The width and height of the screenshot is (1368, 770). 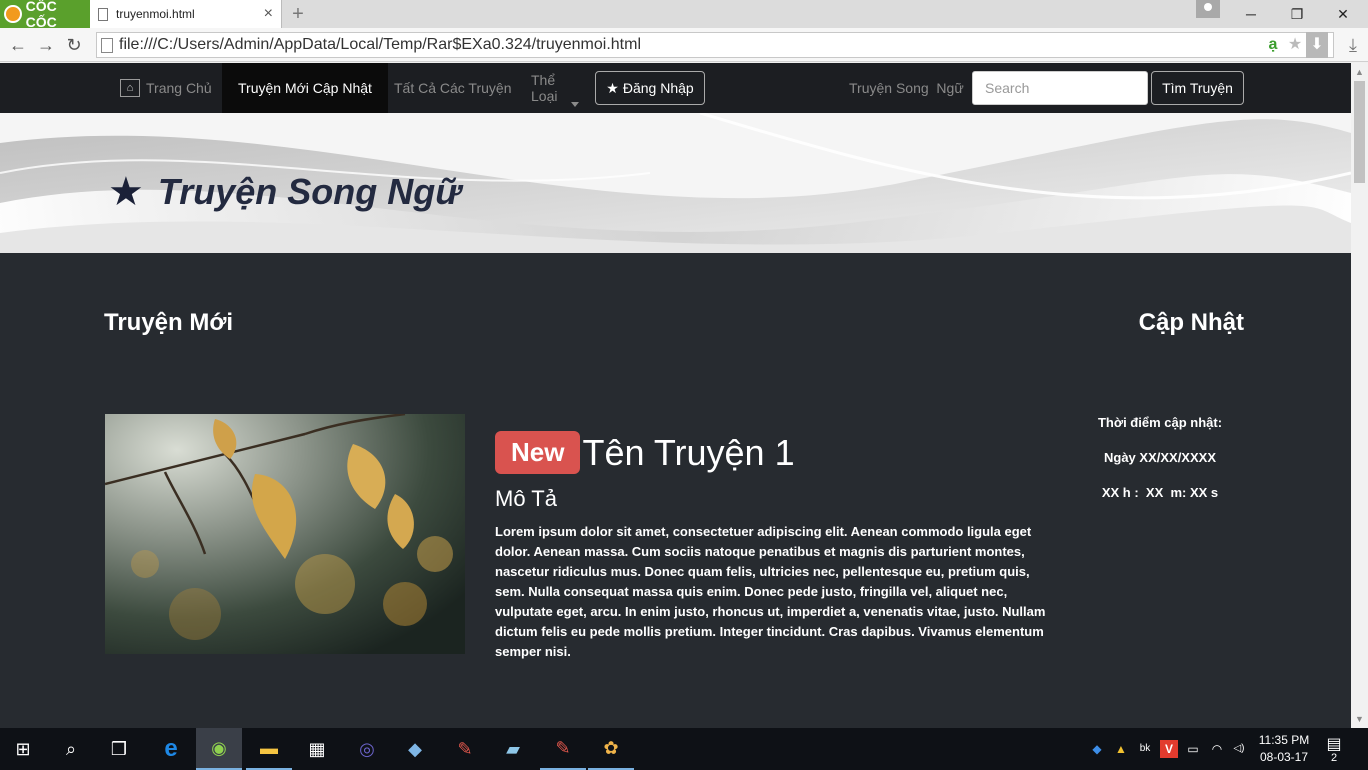 I want to click on nav-home-label: Trang Chủ, so click(x=179, y=88).